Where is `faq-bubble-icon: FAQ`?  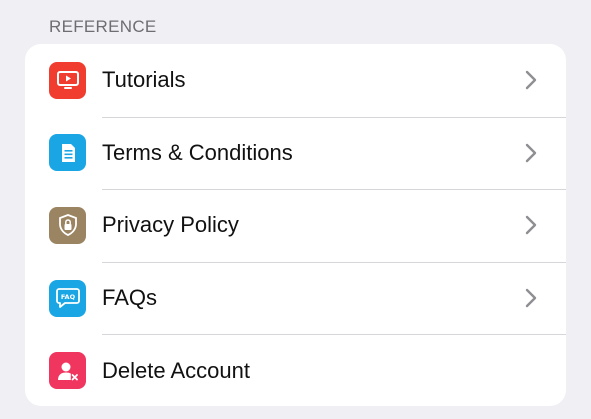
faq-bubble-icon: FAQ is located at coordinates (68, 298).